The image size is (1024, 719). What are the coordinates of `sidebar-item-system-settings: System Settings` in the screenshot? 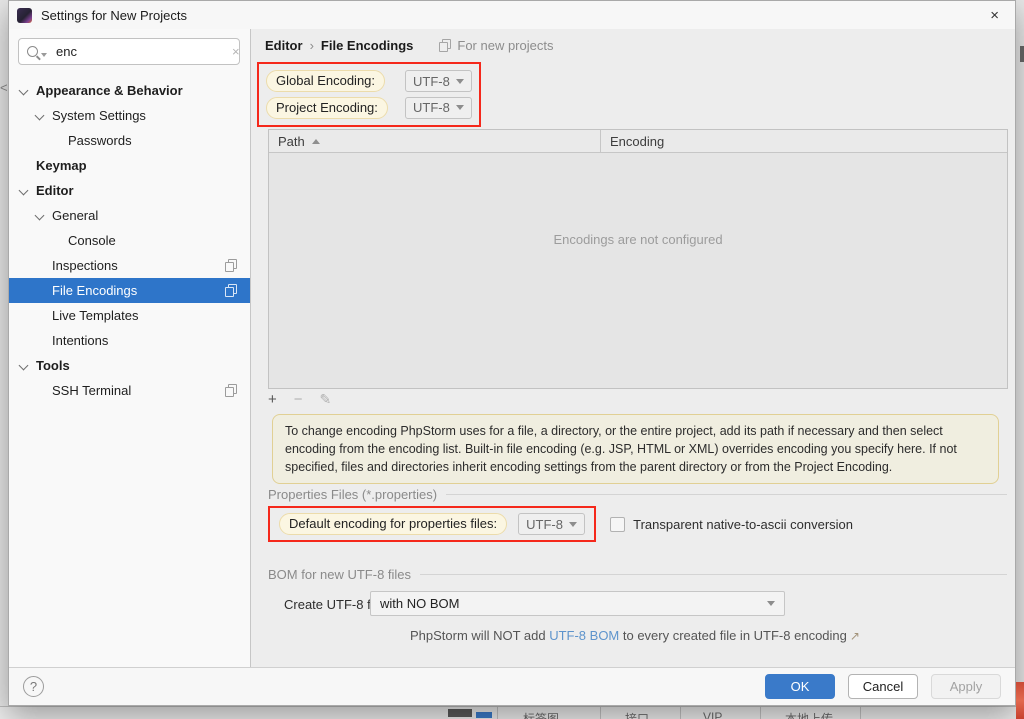 It's located at (129, 115).